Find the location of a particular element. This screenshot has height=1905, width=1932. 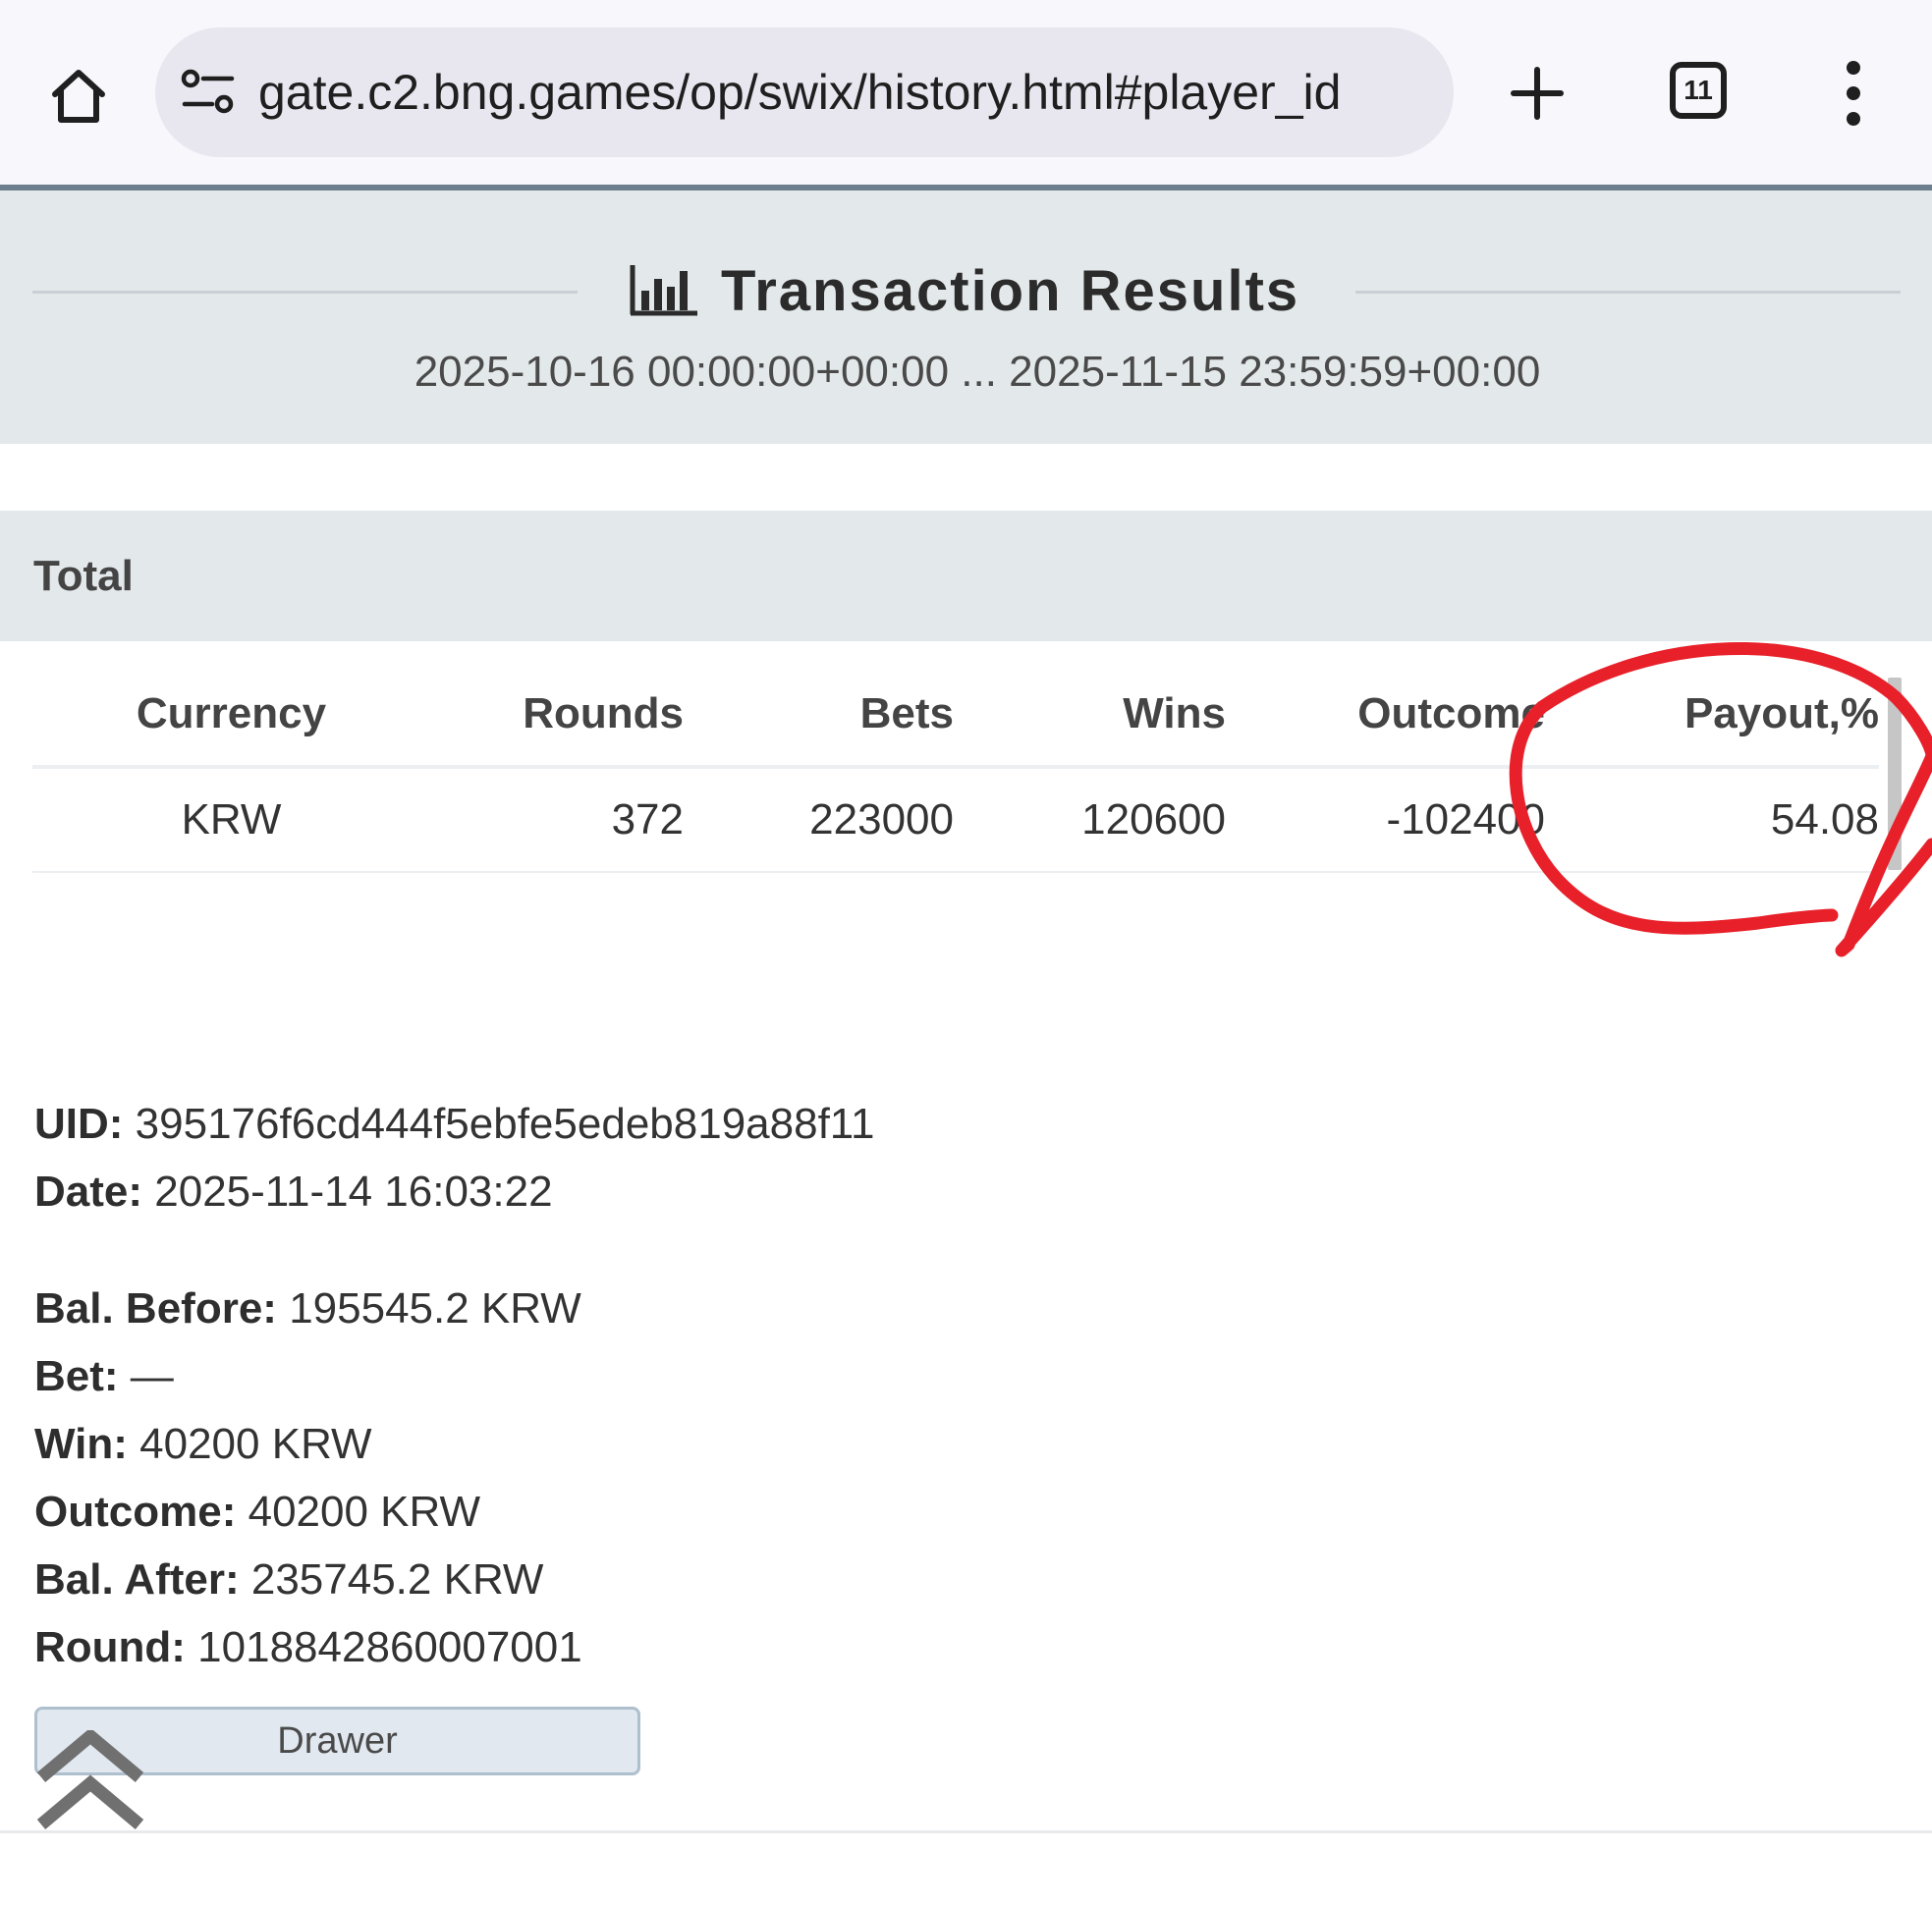

bal-before-label: Bal. Before: is located at coordinates (155, 1308).